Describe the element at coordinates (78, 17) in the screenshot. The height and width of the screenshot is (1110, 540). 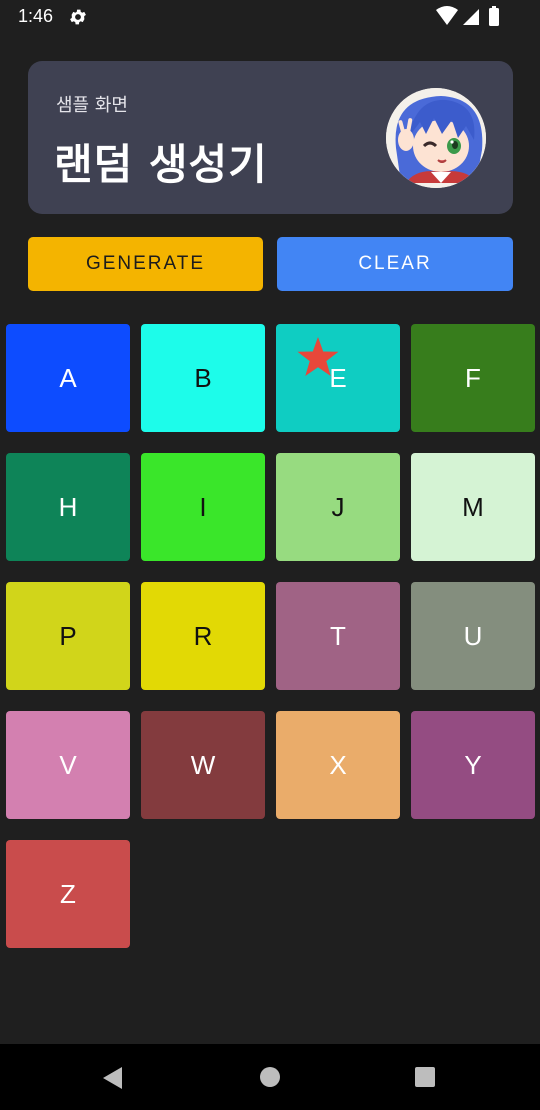
I see `gear-icon` at that location.